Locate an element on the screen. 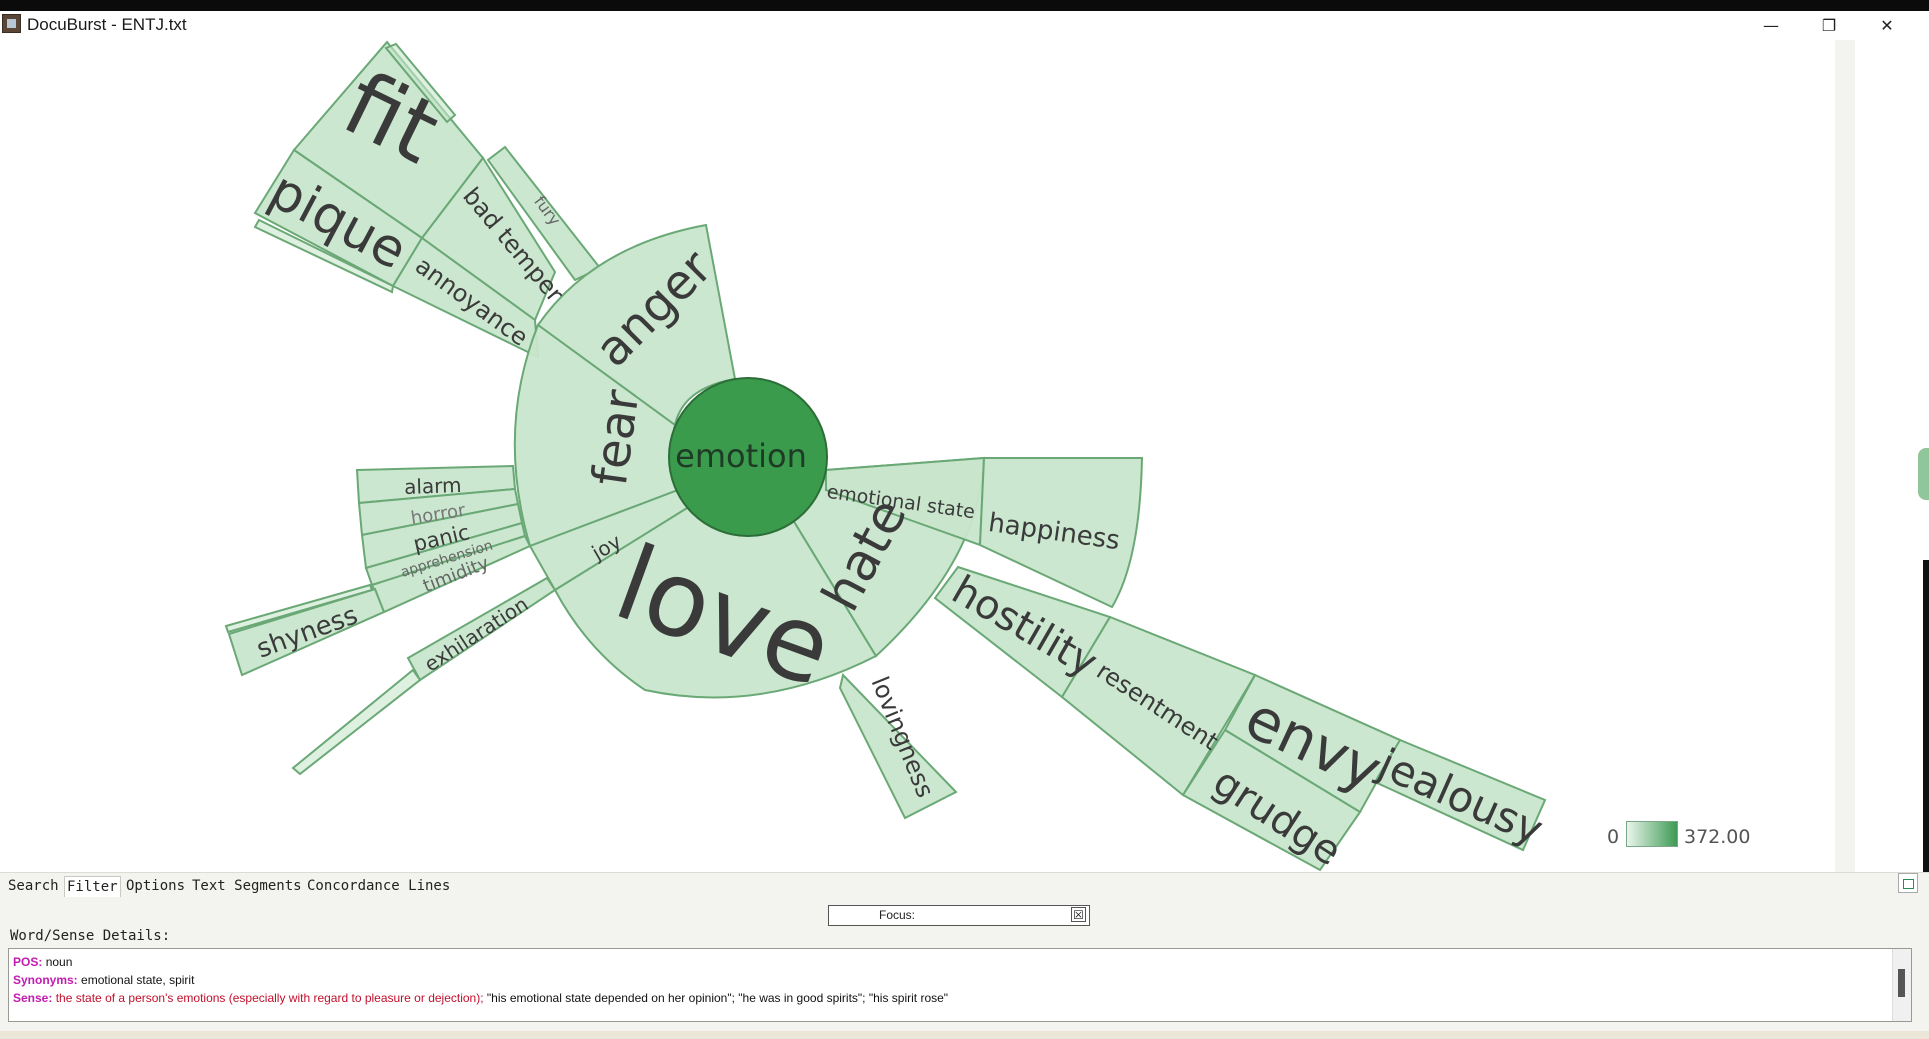 The height and width of the screenshot is (1039, 1929). window-title: DocuBurst - ENTJ.txt is located at coordinates (107, 24).